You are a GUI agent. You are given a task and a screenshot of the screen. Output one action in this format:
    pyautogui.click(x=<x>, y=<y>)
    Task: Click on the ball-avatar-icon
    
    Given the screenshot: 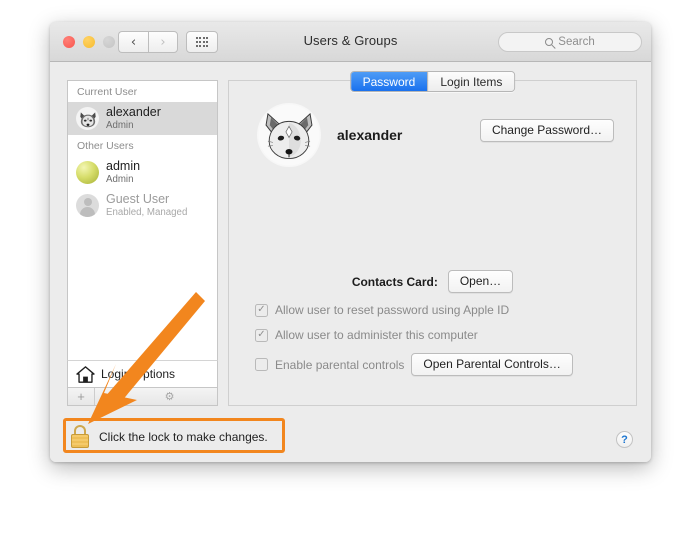 What is the action you would take?
    pyautogui.click(x=87, y=172)
    